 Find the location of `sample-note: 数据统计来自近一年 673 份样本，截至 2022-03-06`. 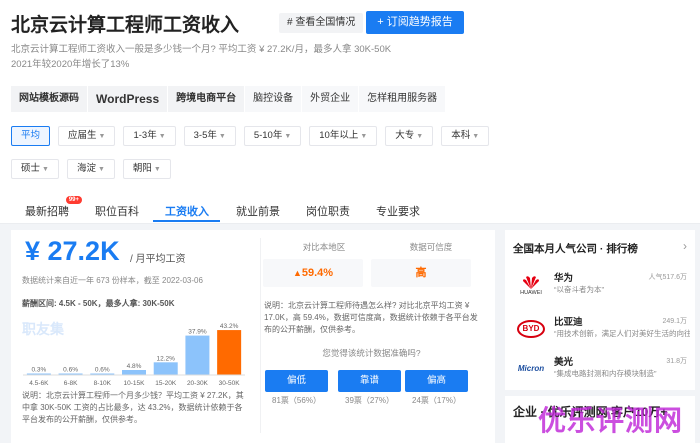

sample-note: 数据统计来自近一年 673 份样本，截至 2022-03-06 is located at coordinates (112, 280).